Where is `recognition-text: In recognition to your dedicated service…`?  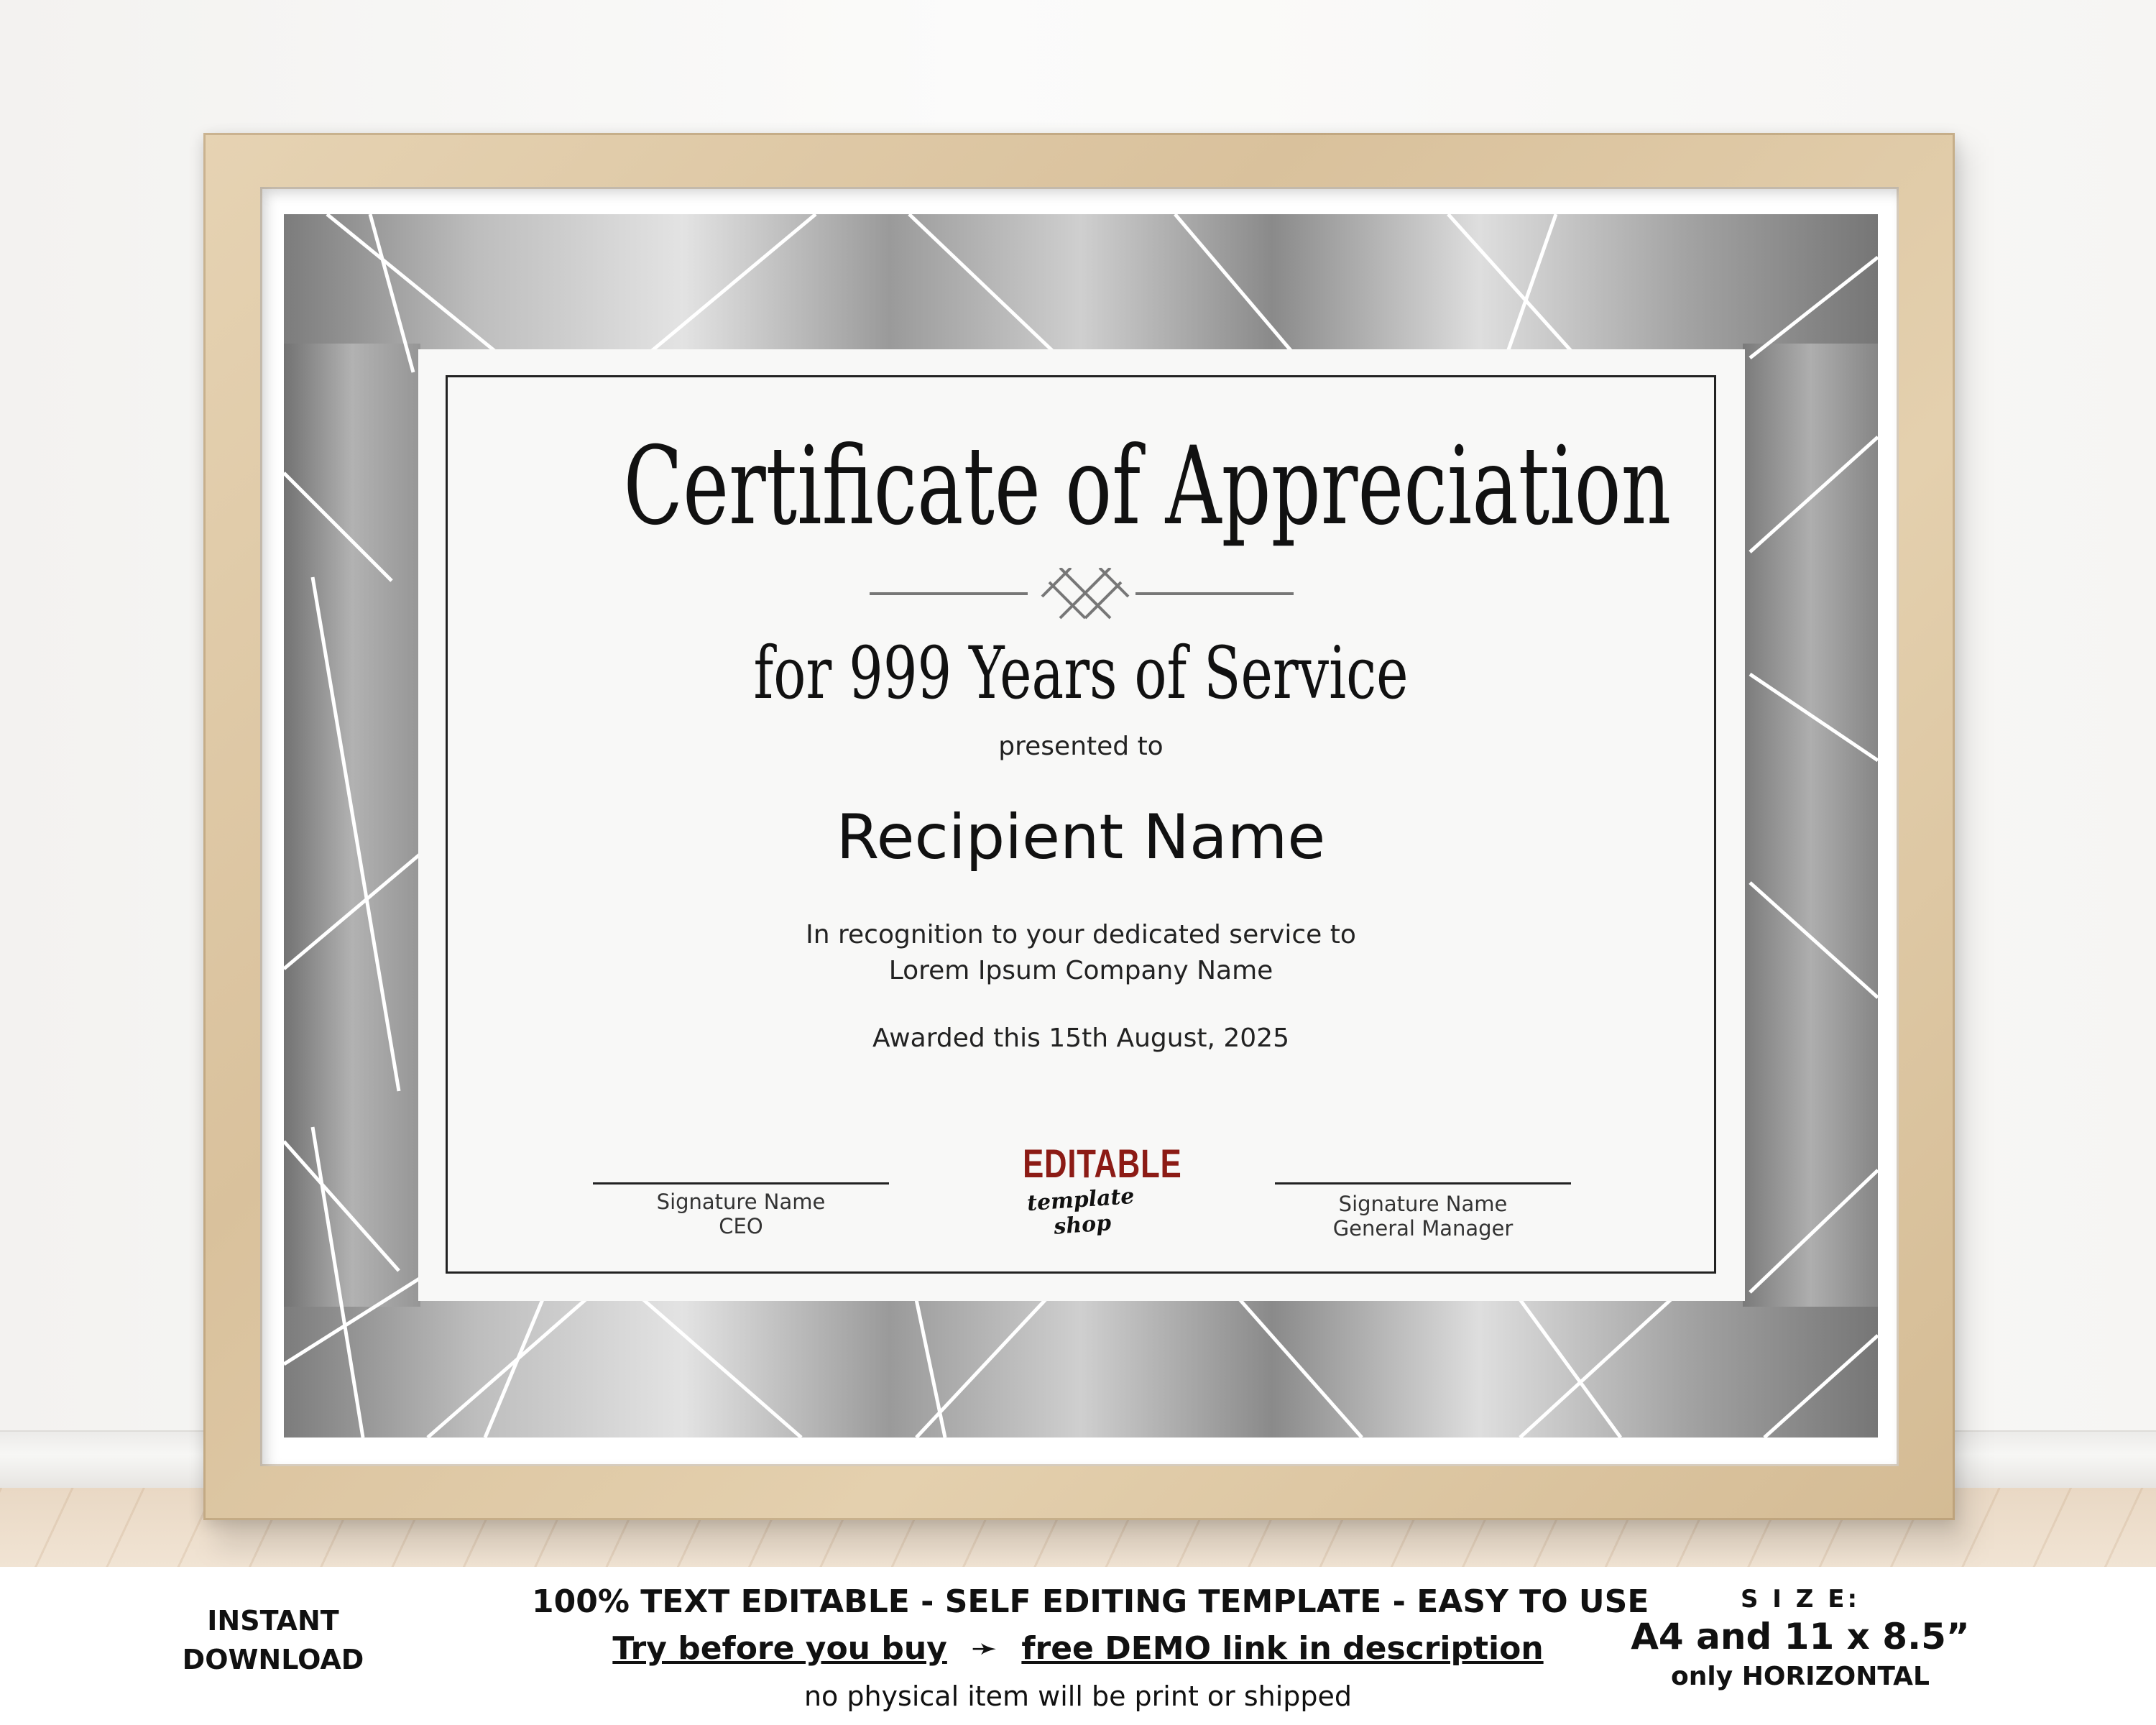
recognition-text: In recognition to your dedicated service… is located at coordinates (1081, 953).